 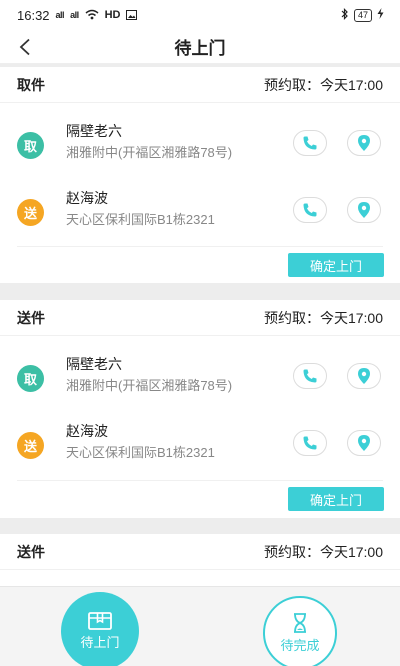 I want to click on hourglass-icon, so click(x=300, y=622).